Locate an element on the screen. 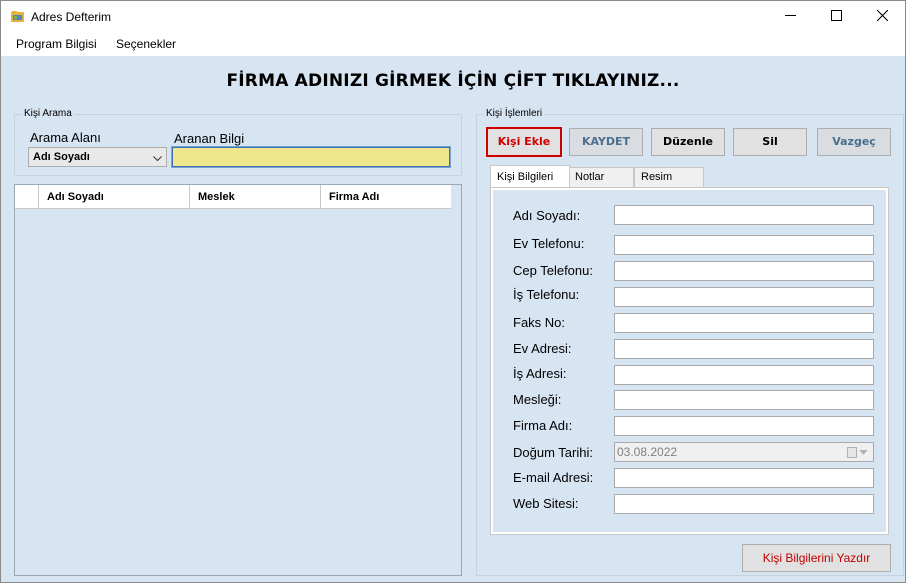 The width and height of the screenshot is (906, 583). grid-column-firma-adi: Firma Adı is located at coordinates (386, 197).